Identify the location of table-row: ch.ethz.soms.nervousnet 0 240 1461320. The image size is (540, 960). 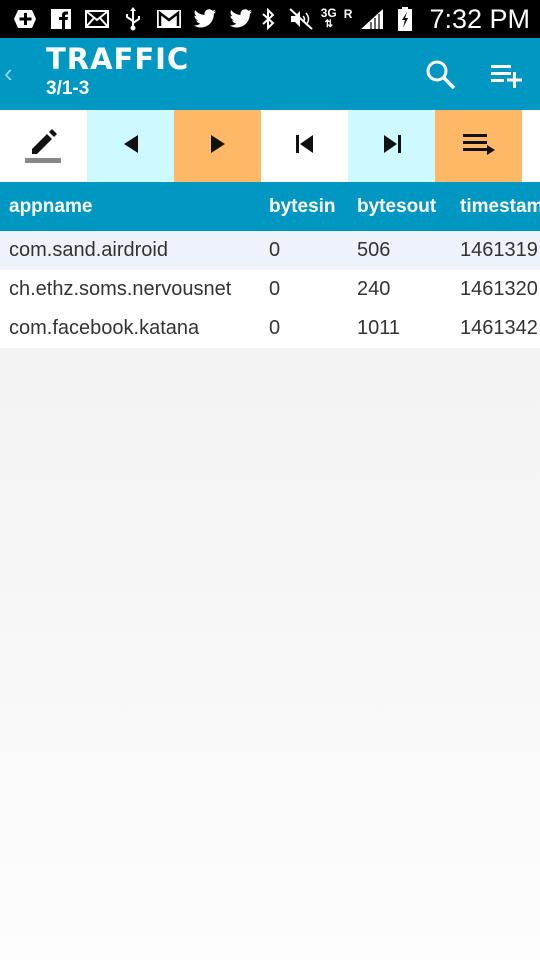
(270, 289).